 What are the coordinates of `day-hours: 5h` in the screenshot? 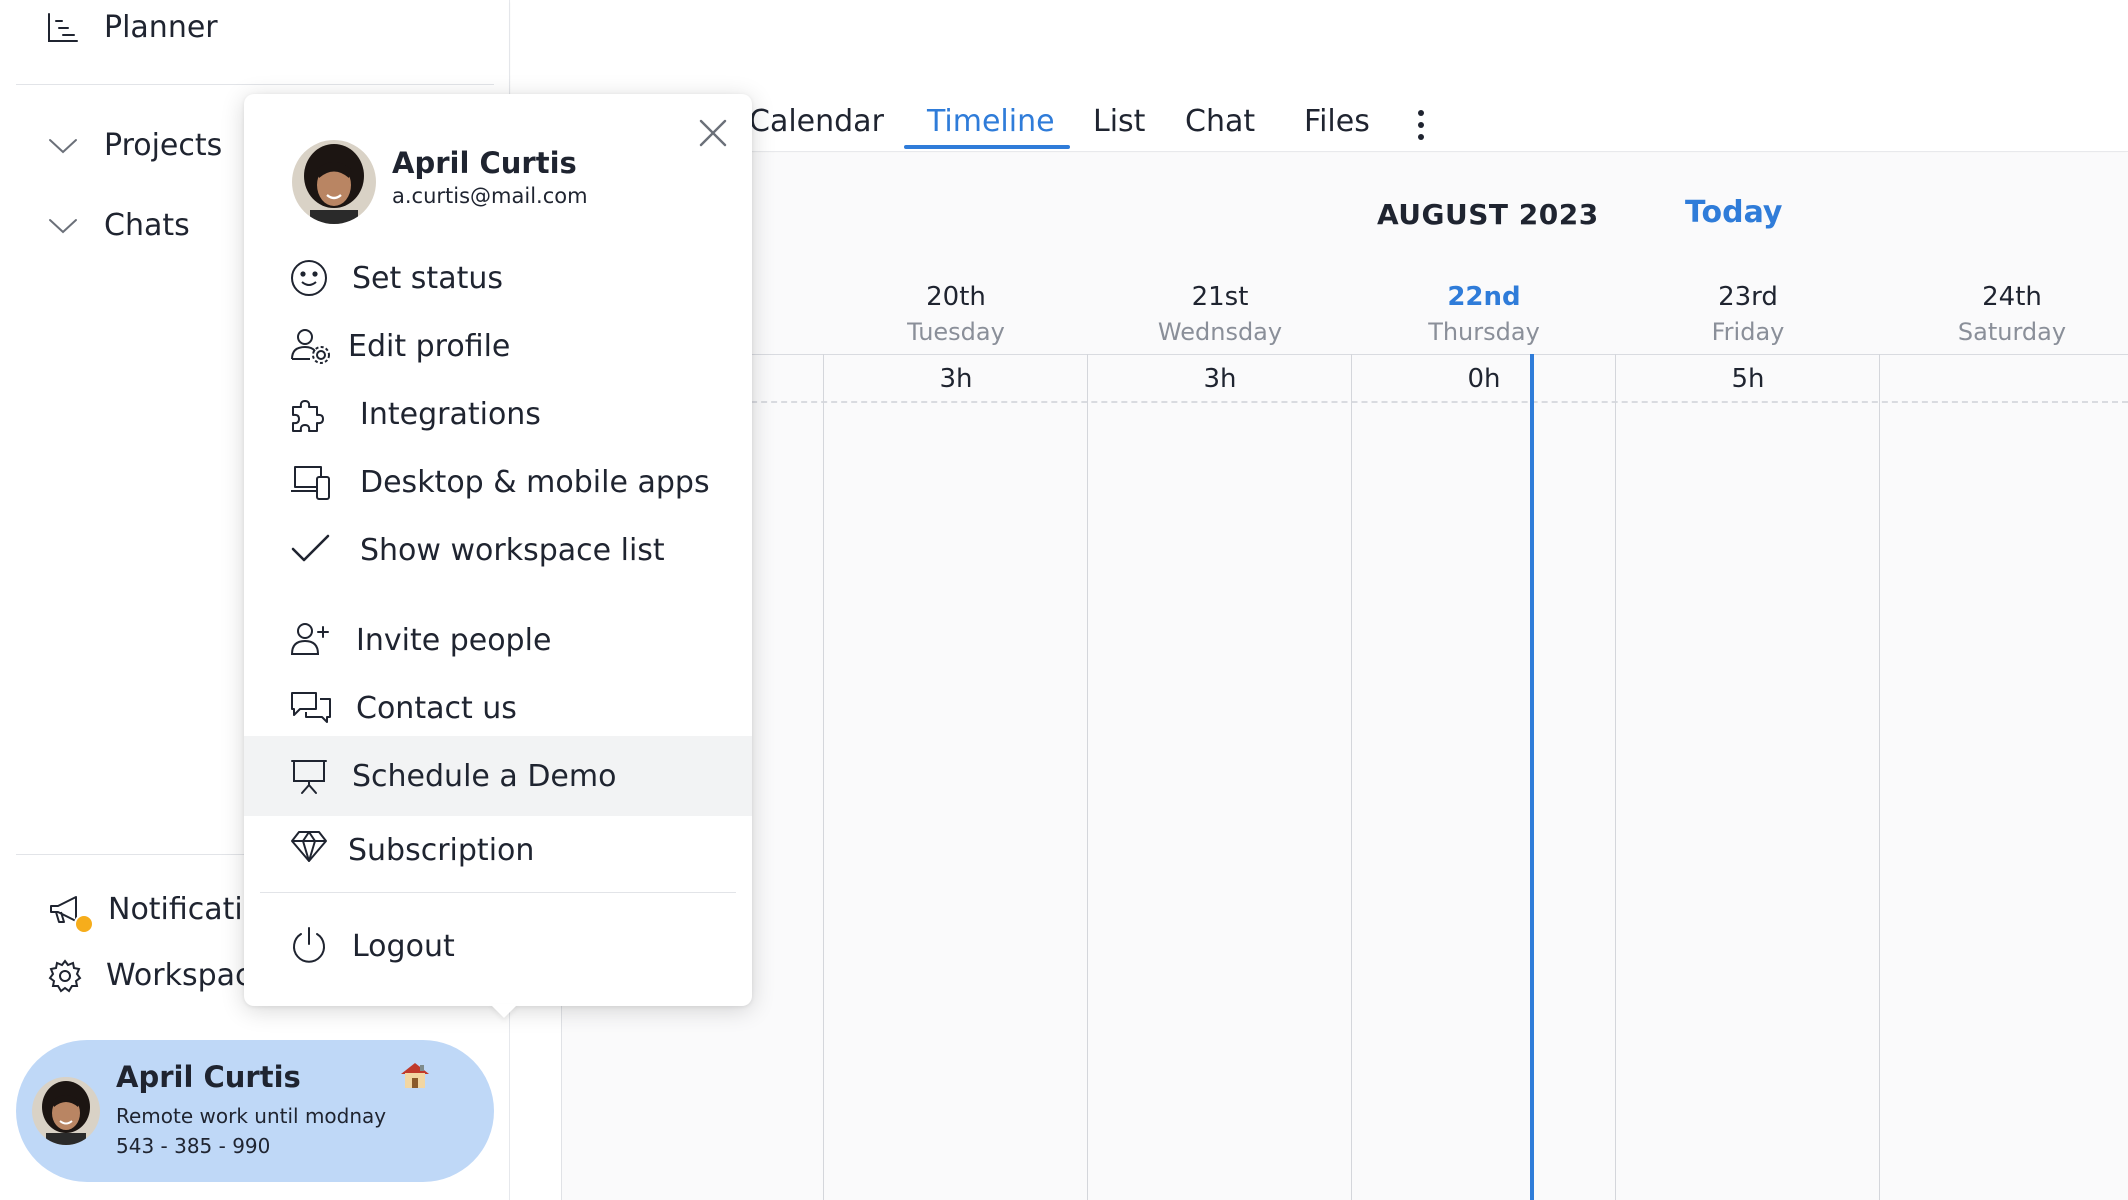 It's located at (1748, 379).